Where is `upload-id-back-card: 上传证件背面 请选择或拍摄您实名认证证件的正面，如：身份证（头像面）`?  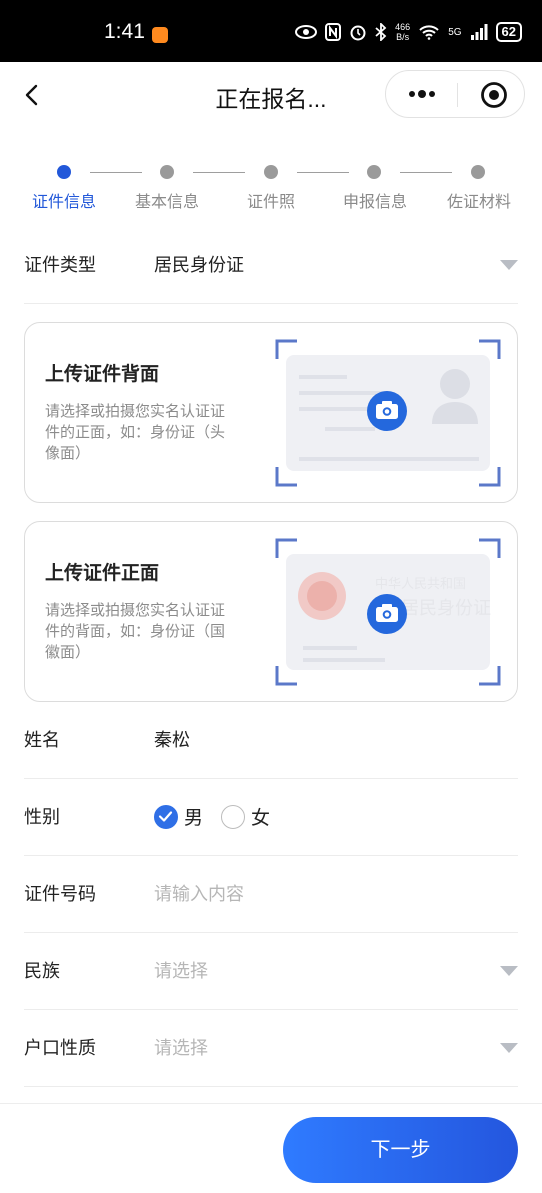
upload-id-back-card: 上传证件背面 请选择或拍摄您实名认证证件的正面，如：身份证（头像面） is located at coordinates (271, 412).